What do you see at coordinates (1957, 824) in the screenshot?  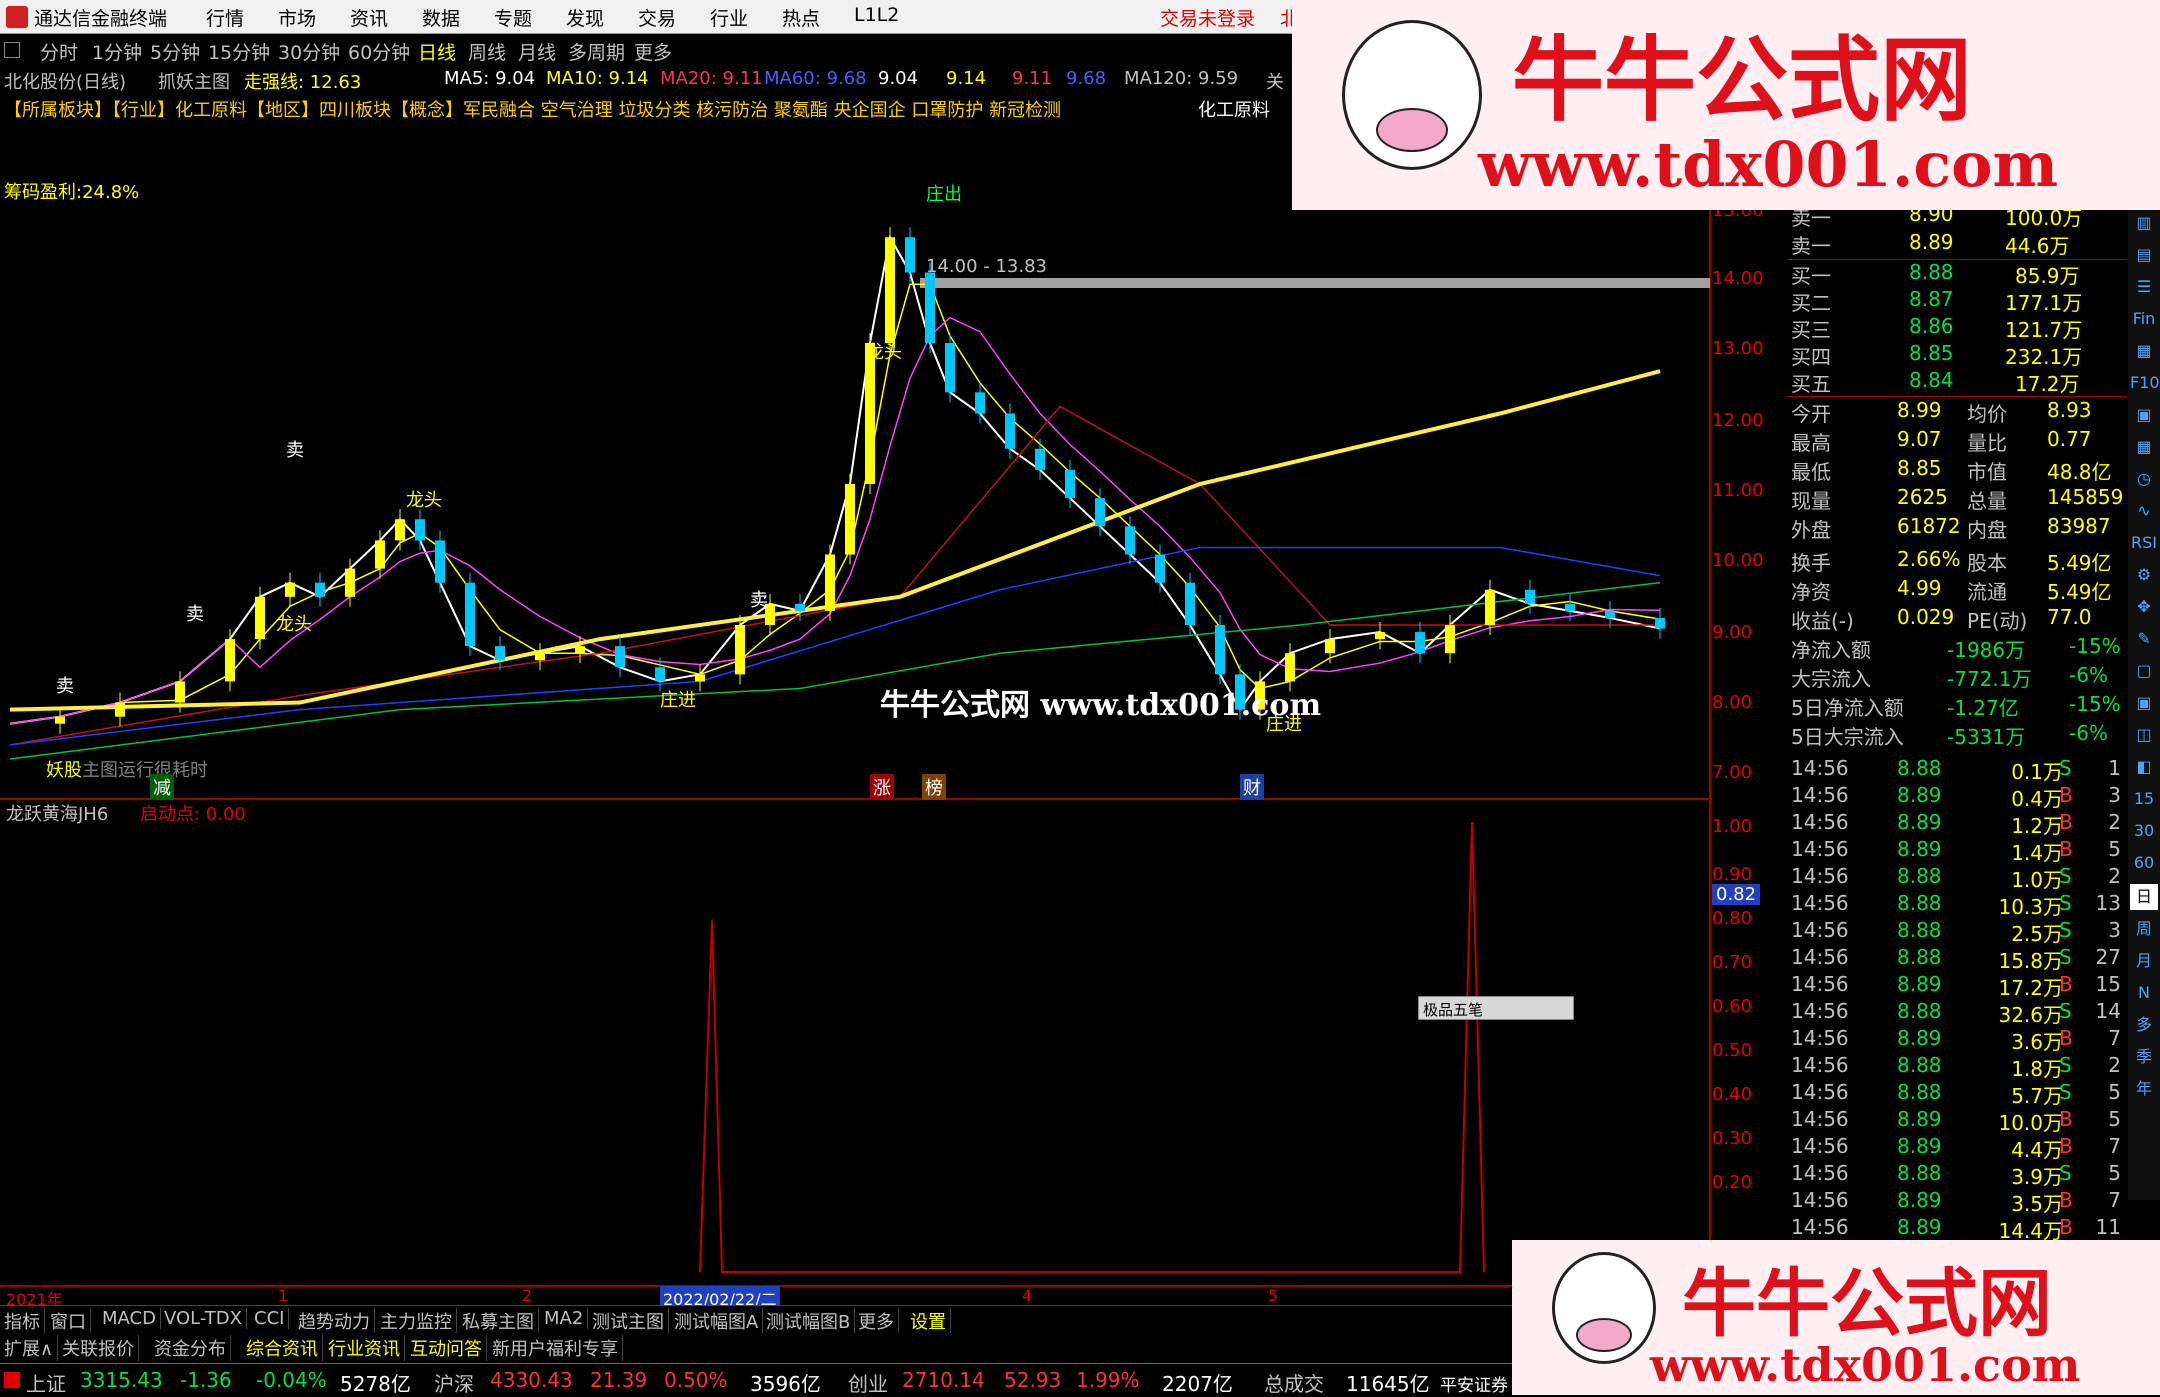 I see `tick-row: 14:56 8.89 1.2万 B 2` at bounding box center [1957, 824].